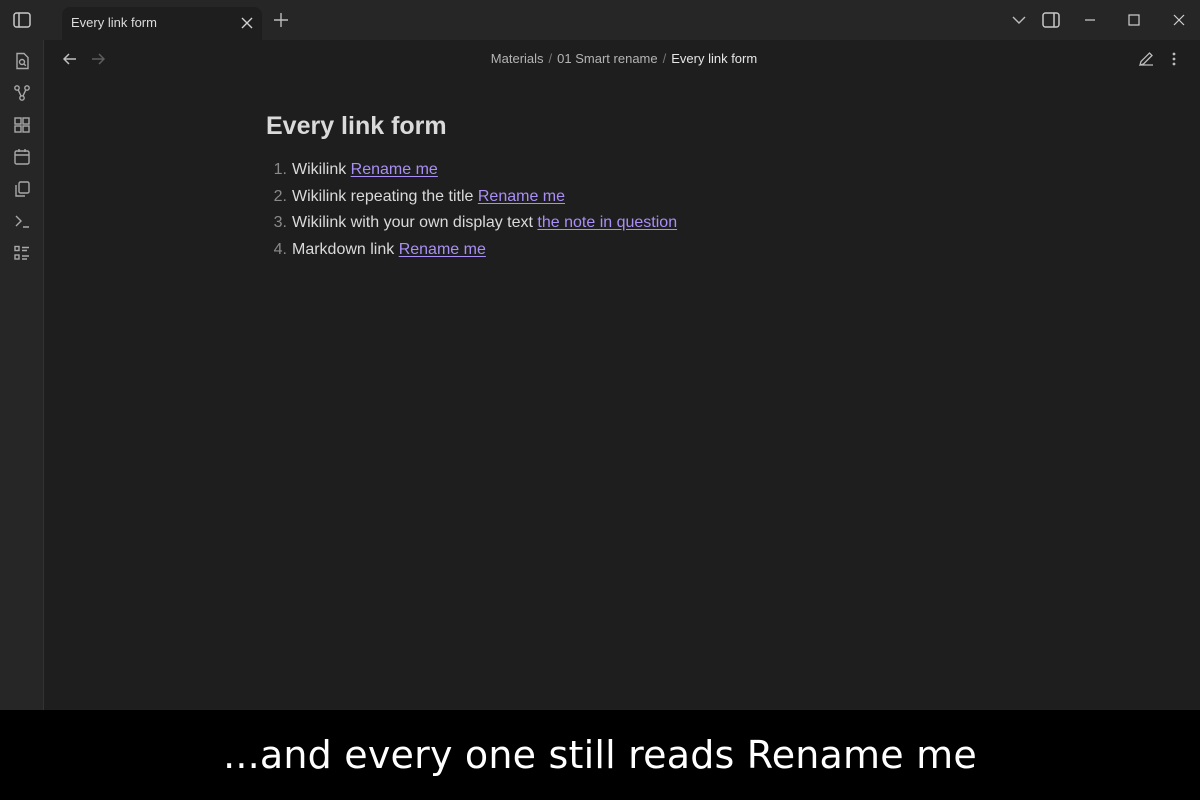 The height and width of the screenshot is (800, 1200). What do you see at coordinates (22, 20) in the screenshot?
I see `sidebar-toggle-icon` at bounding box center [22, 20].